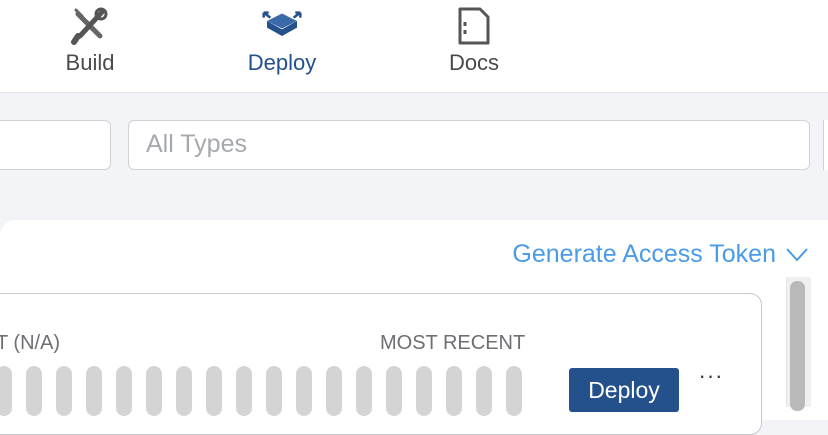 The width and height of the screenshot is (828, 435). What do you see at coordinates (282, 62) in the screenshot?
I see `tab-deploy-label: Deploy` at bounding box center [282, 62].